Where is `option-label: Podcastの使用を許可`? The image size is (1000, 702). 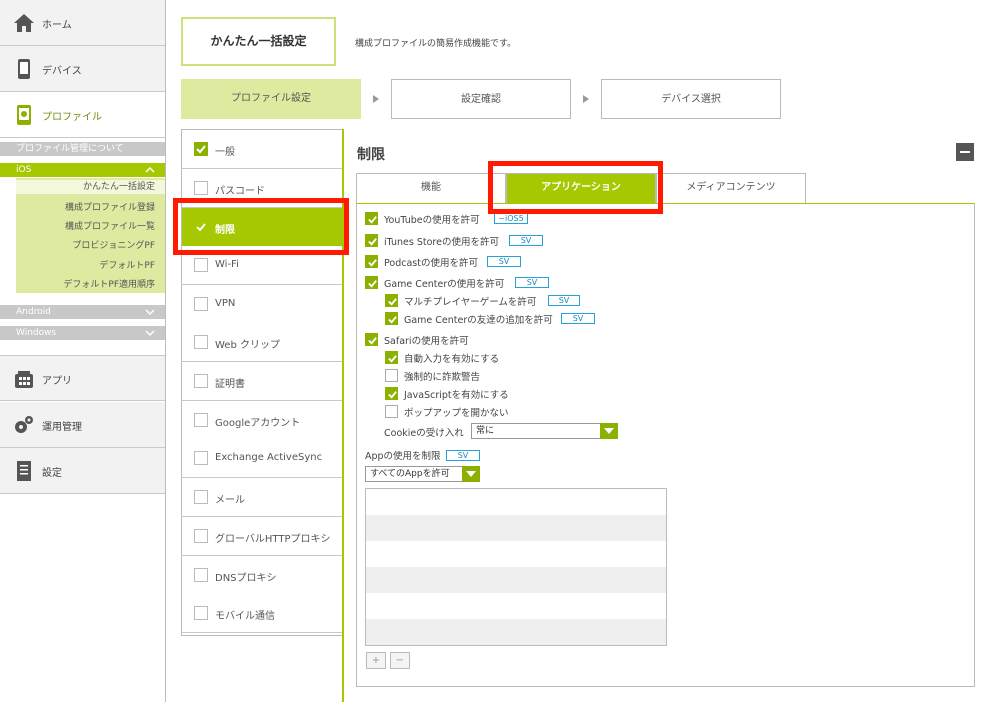 option-label: Podcastの使用を許可 is located at coordinates (431, 263).